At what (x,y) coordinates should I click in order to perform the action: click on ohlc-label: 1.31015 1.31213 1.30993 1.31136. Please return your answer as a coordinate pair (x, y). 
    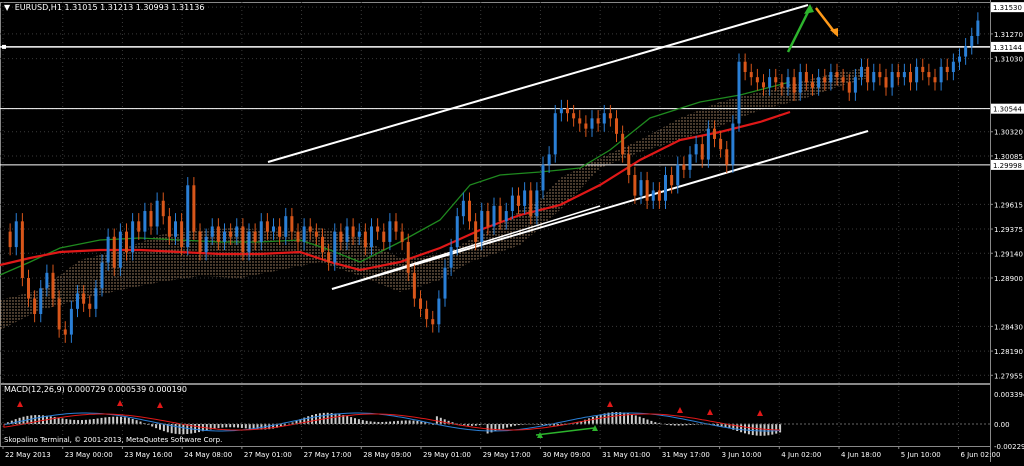
    Looking at the image, I should click on (134, 7).